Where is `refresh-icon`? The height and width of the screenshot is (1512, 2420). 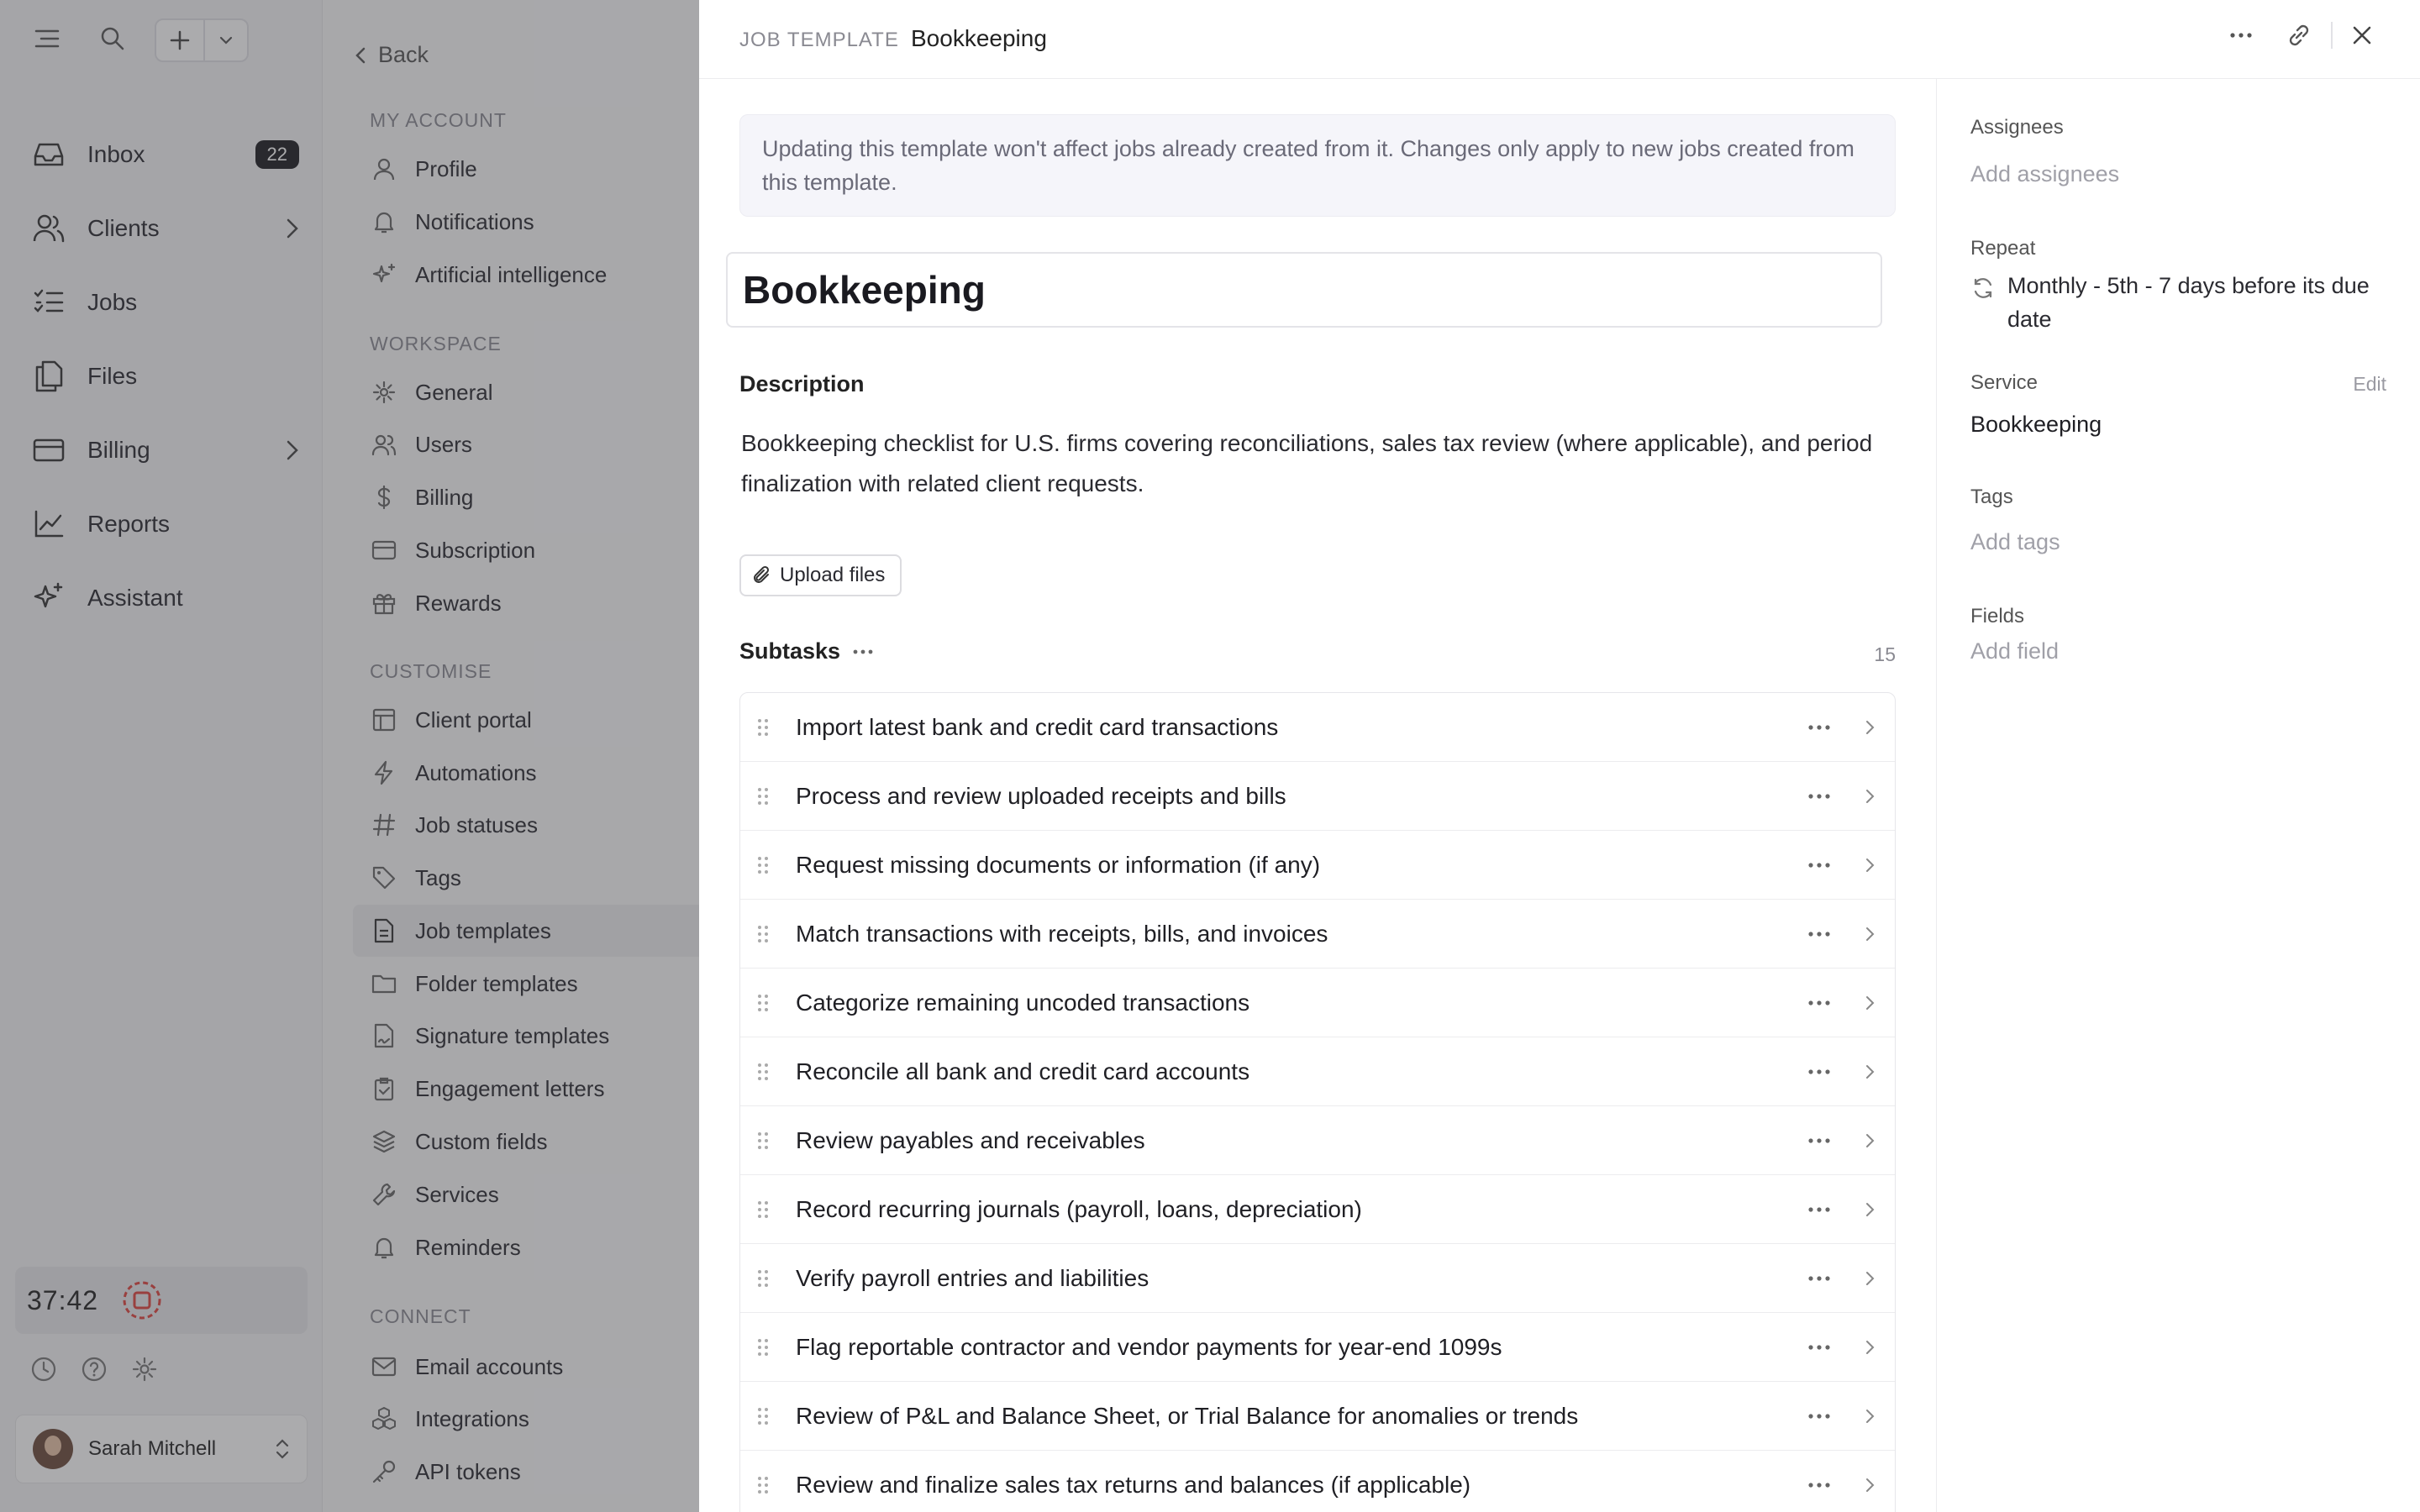
refresh-icon is located at coordinates (1983, 306).